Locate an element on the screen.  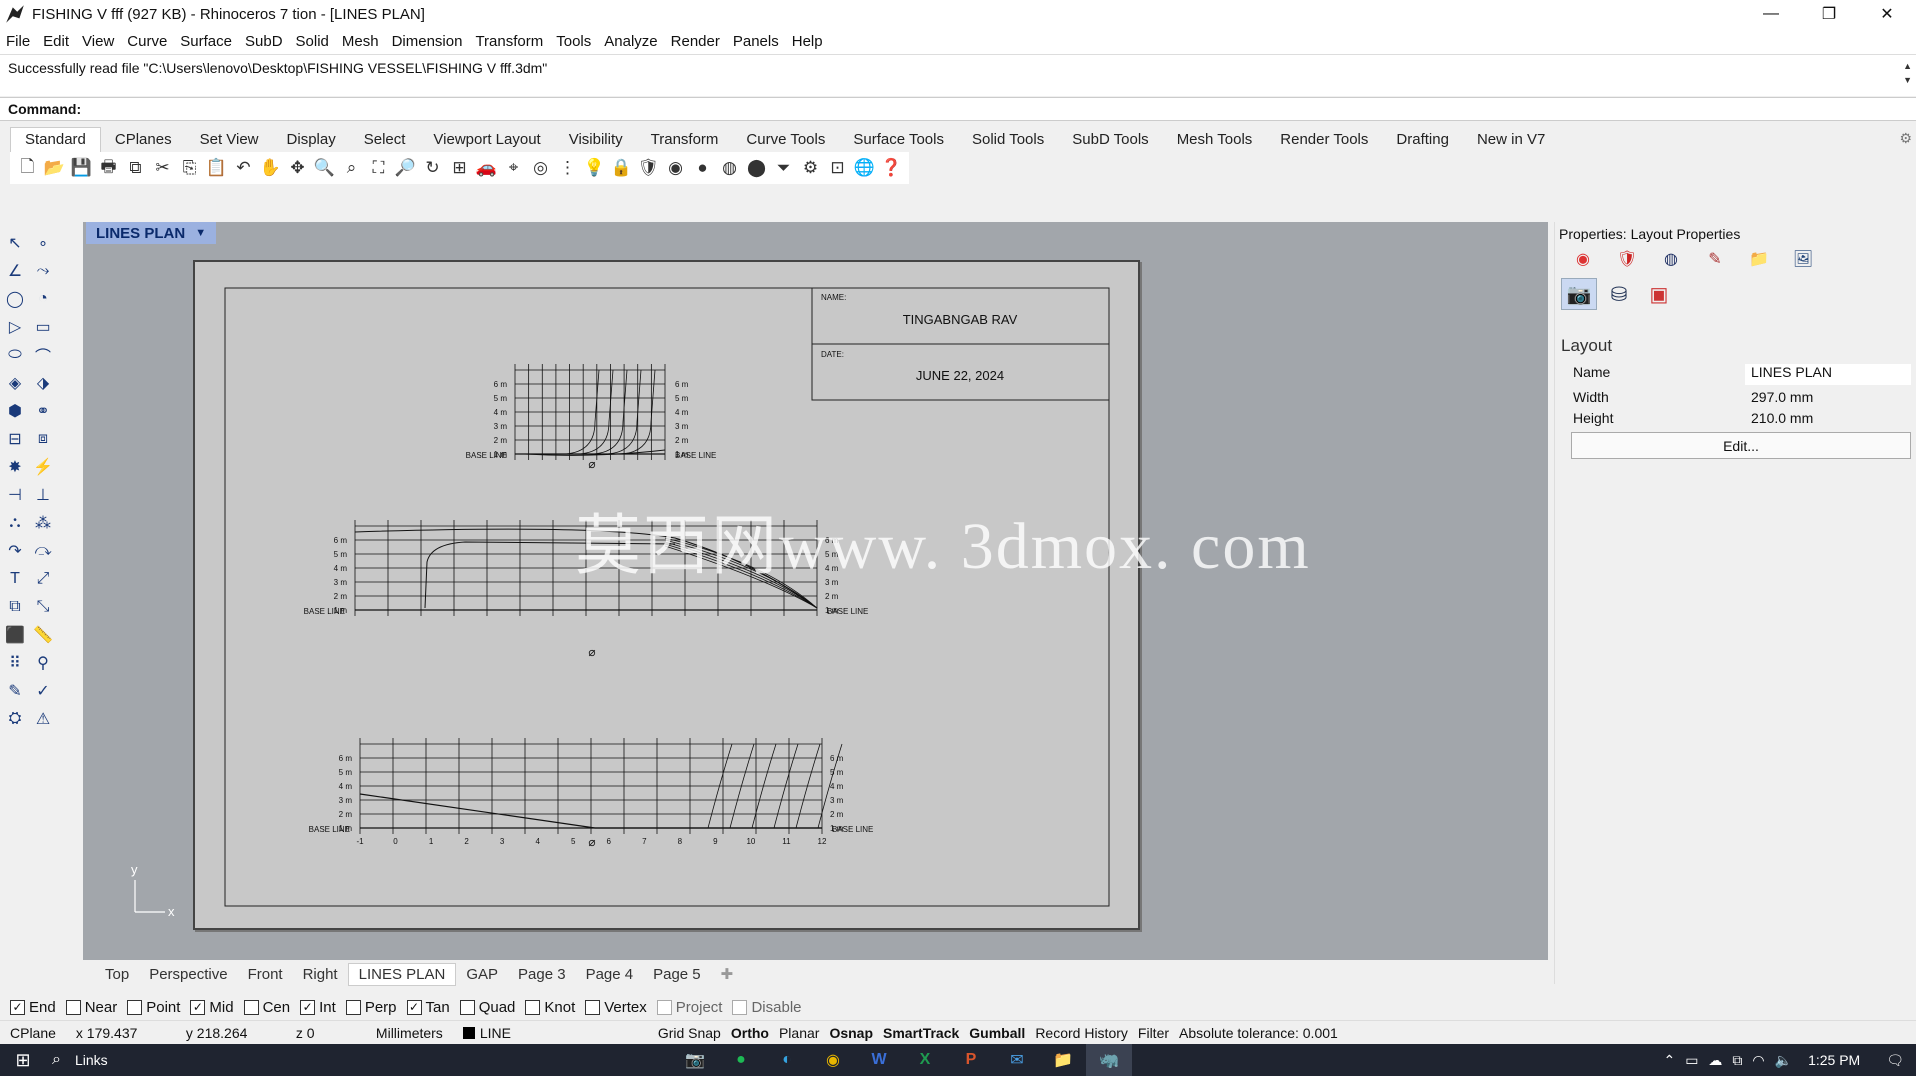
group-icon: ⁂ is located at coordinates (43, 523).